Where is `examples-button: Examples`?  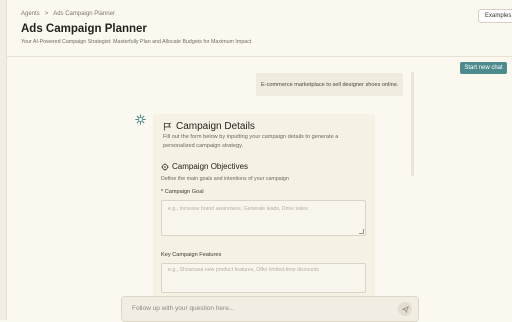 examples-button: Examples is located at coordinates (495, 16).